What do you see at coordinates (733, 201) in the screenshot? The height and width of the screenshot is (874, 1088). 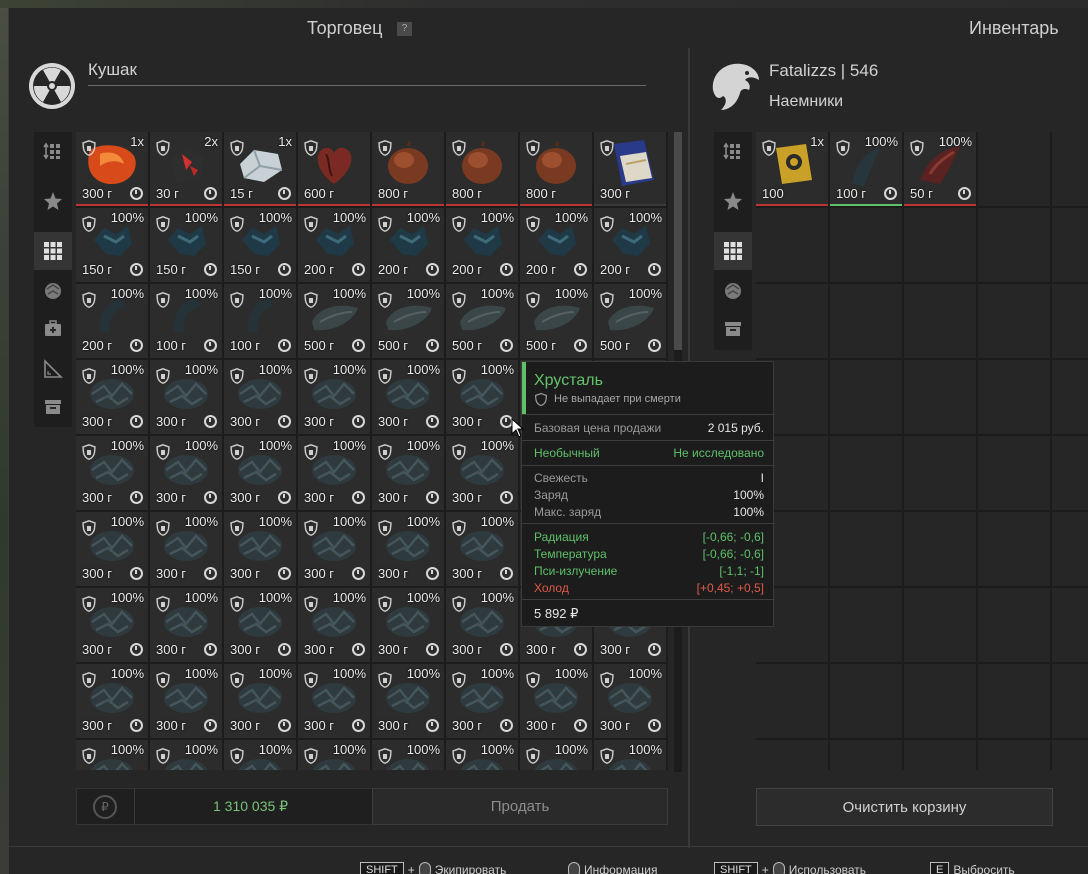 I see `inventory-favorites-filter` at bounding box center [733, 201].